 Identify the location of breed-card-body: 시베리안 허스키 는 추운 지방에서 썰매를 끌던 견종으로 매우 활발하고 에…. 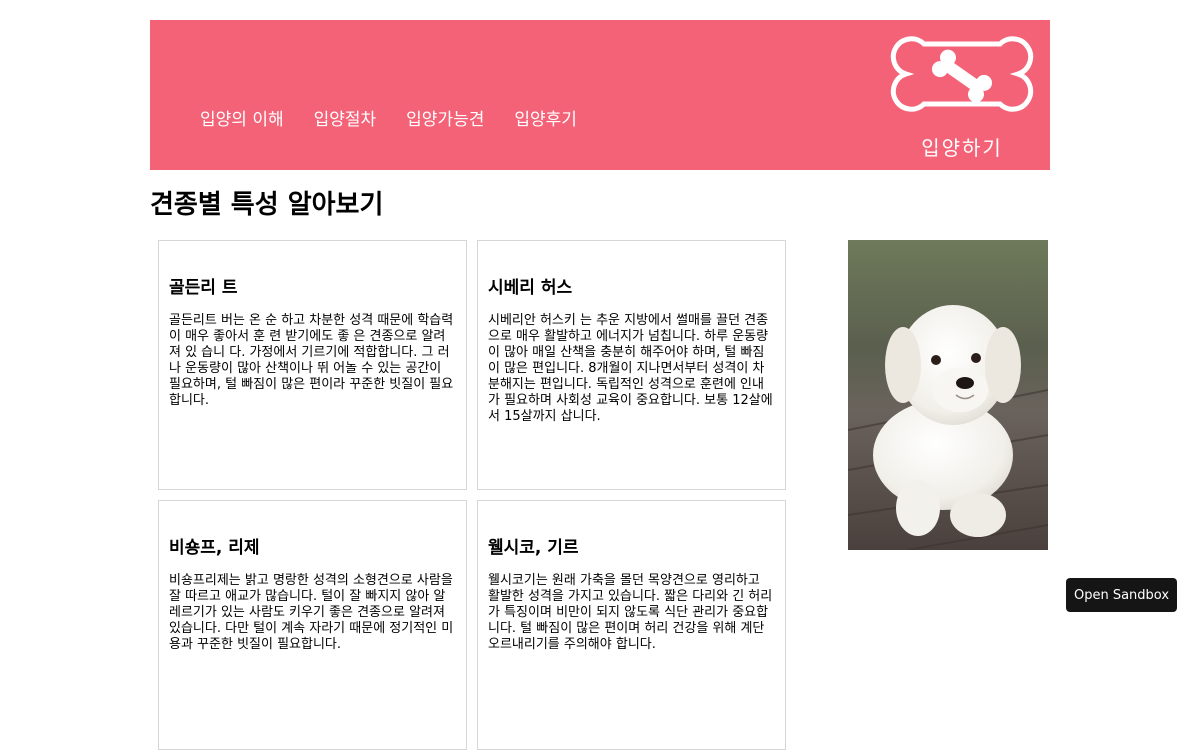
(630, 368).